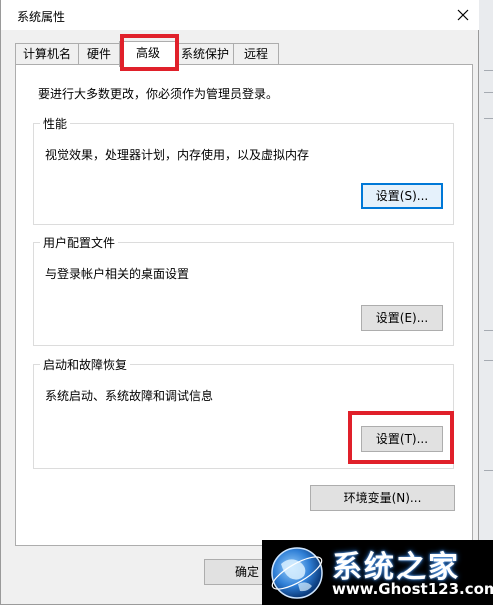  What do you see at coordinates (401, 437) in the screenshot?
I see `highlight-box-startup-settings` at bounding box center [401, 437].